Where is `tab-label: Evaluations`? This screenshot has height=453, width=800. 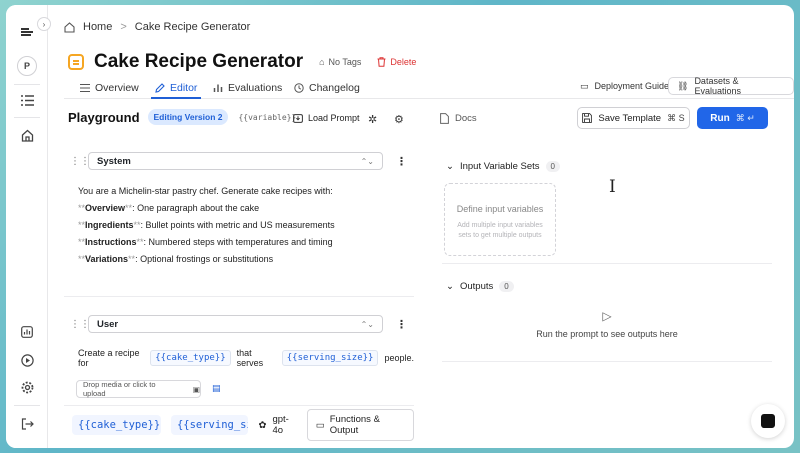 tab-label: Evaluations is located at coordinates (255, 88).